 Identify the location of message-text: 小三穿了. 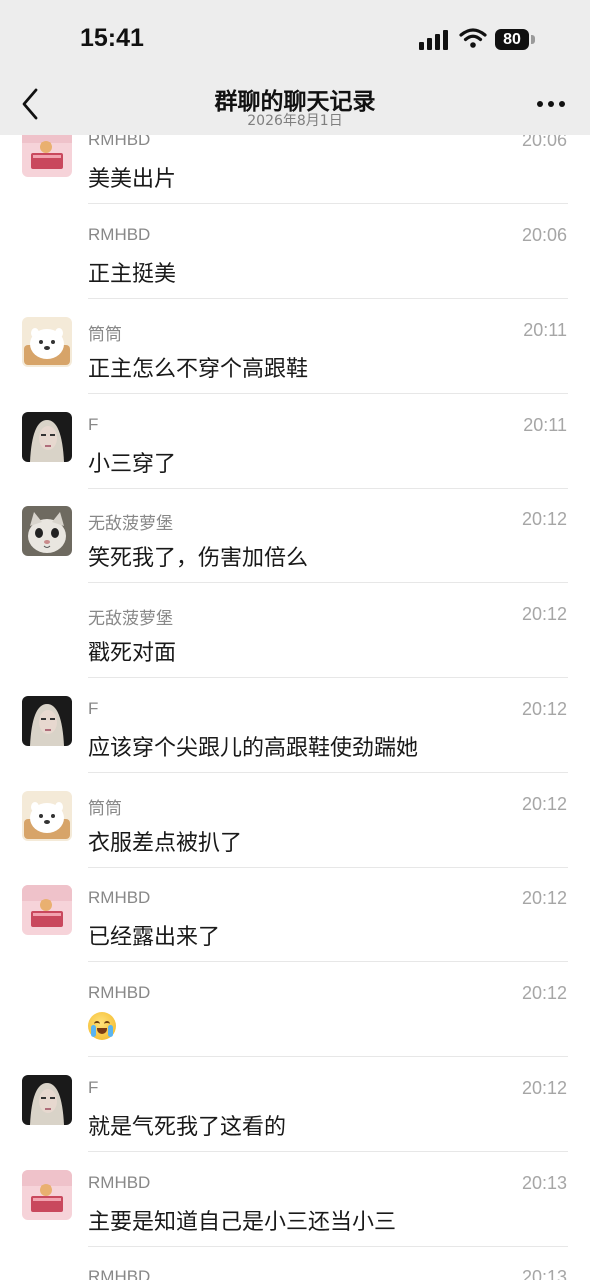
(132, 462).